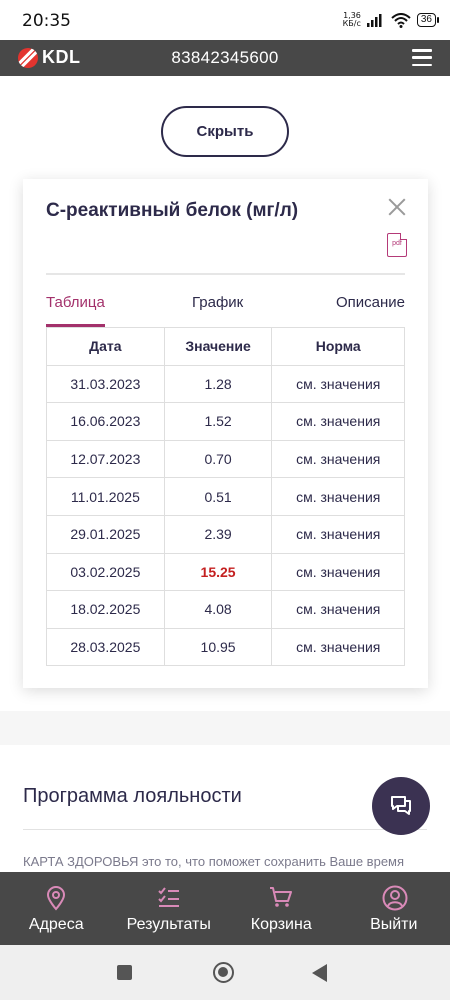 The height and width of the screenshot is (1000, 450). What do you see at coordinates (218, 346) in the screenshot?
I see `column-header-value: Значение` at bounding box center [218, 346].